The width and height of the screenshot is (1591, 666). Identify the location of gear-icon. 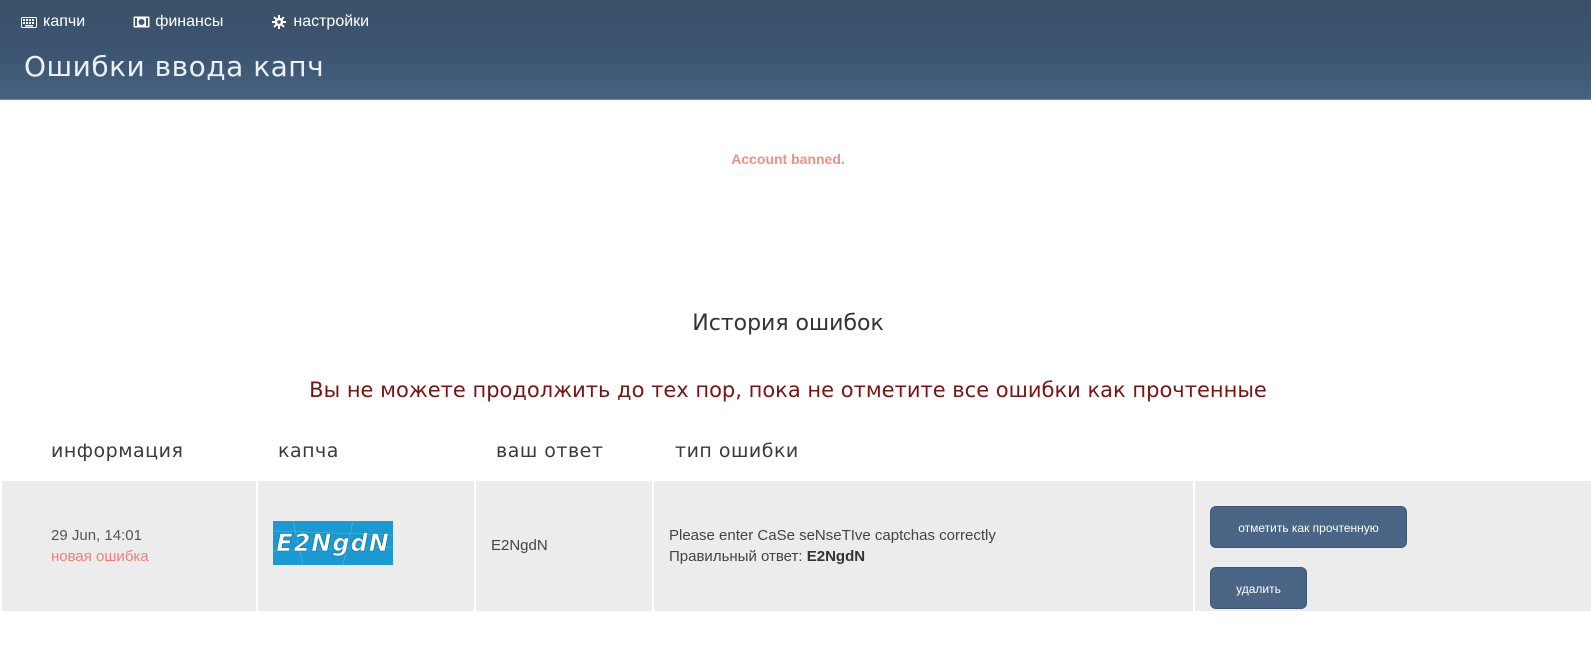
(279, 22).